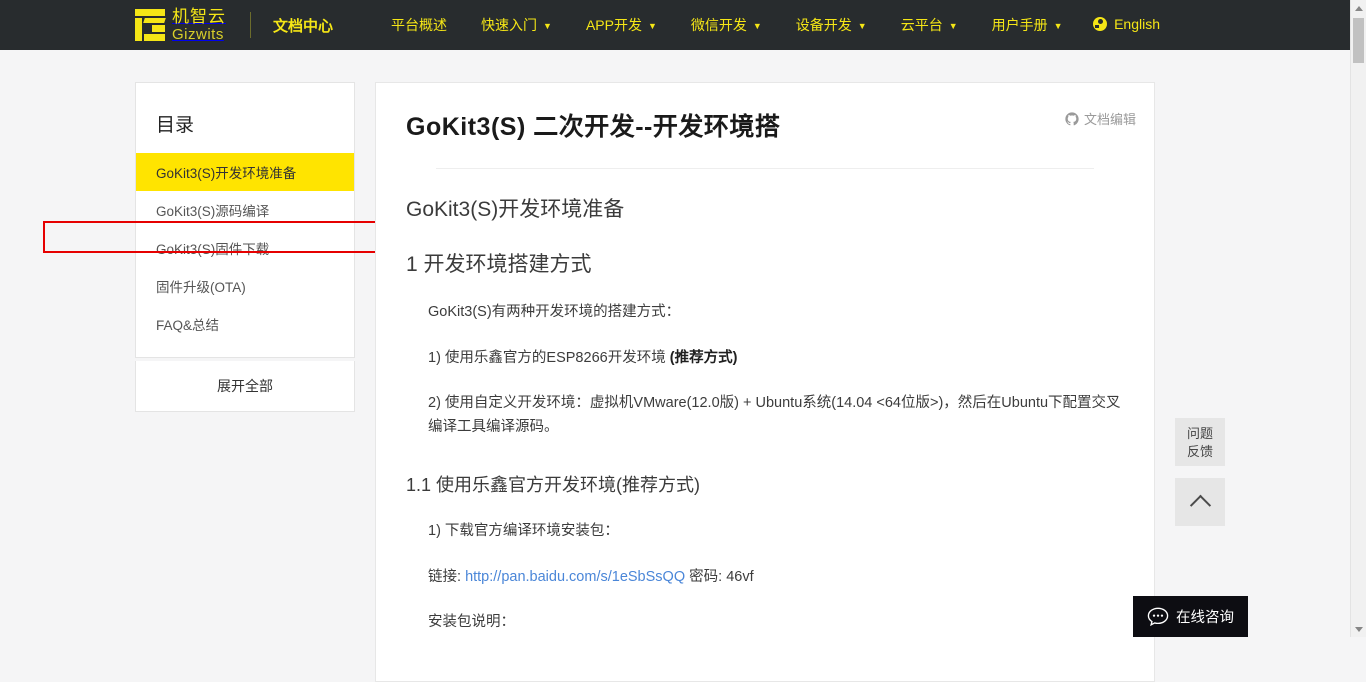 The width and height of the screenshot is (1366, 682). I want to click on nav-item-cloud-platform: 云平台 ▼, so click(929, 25).